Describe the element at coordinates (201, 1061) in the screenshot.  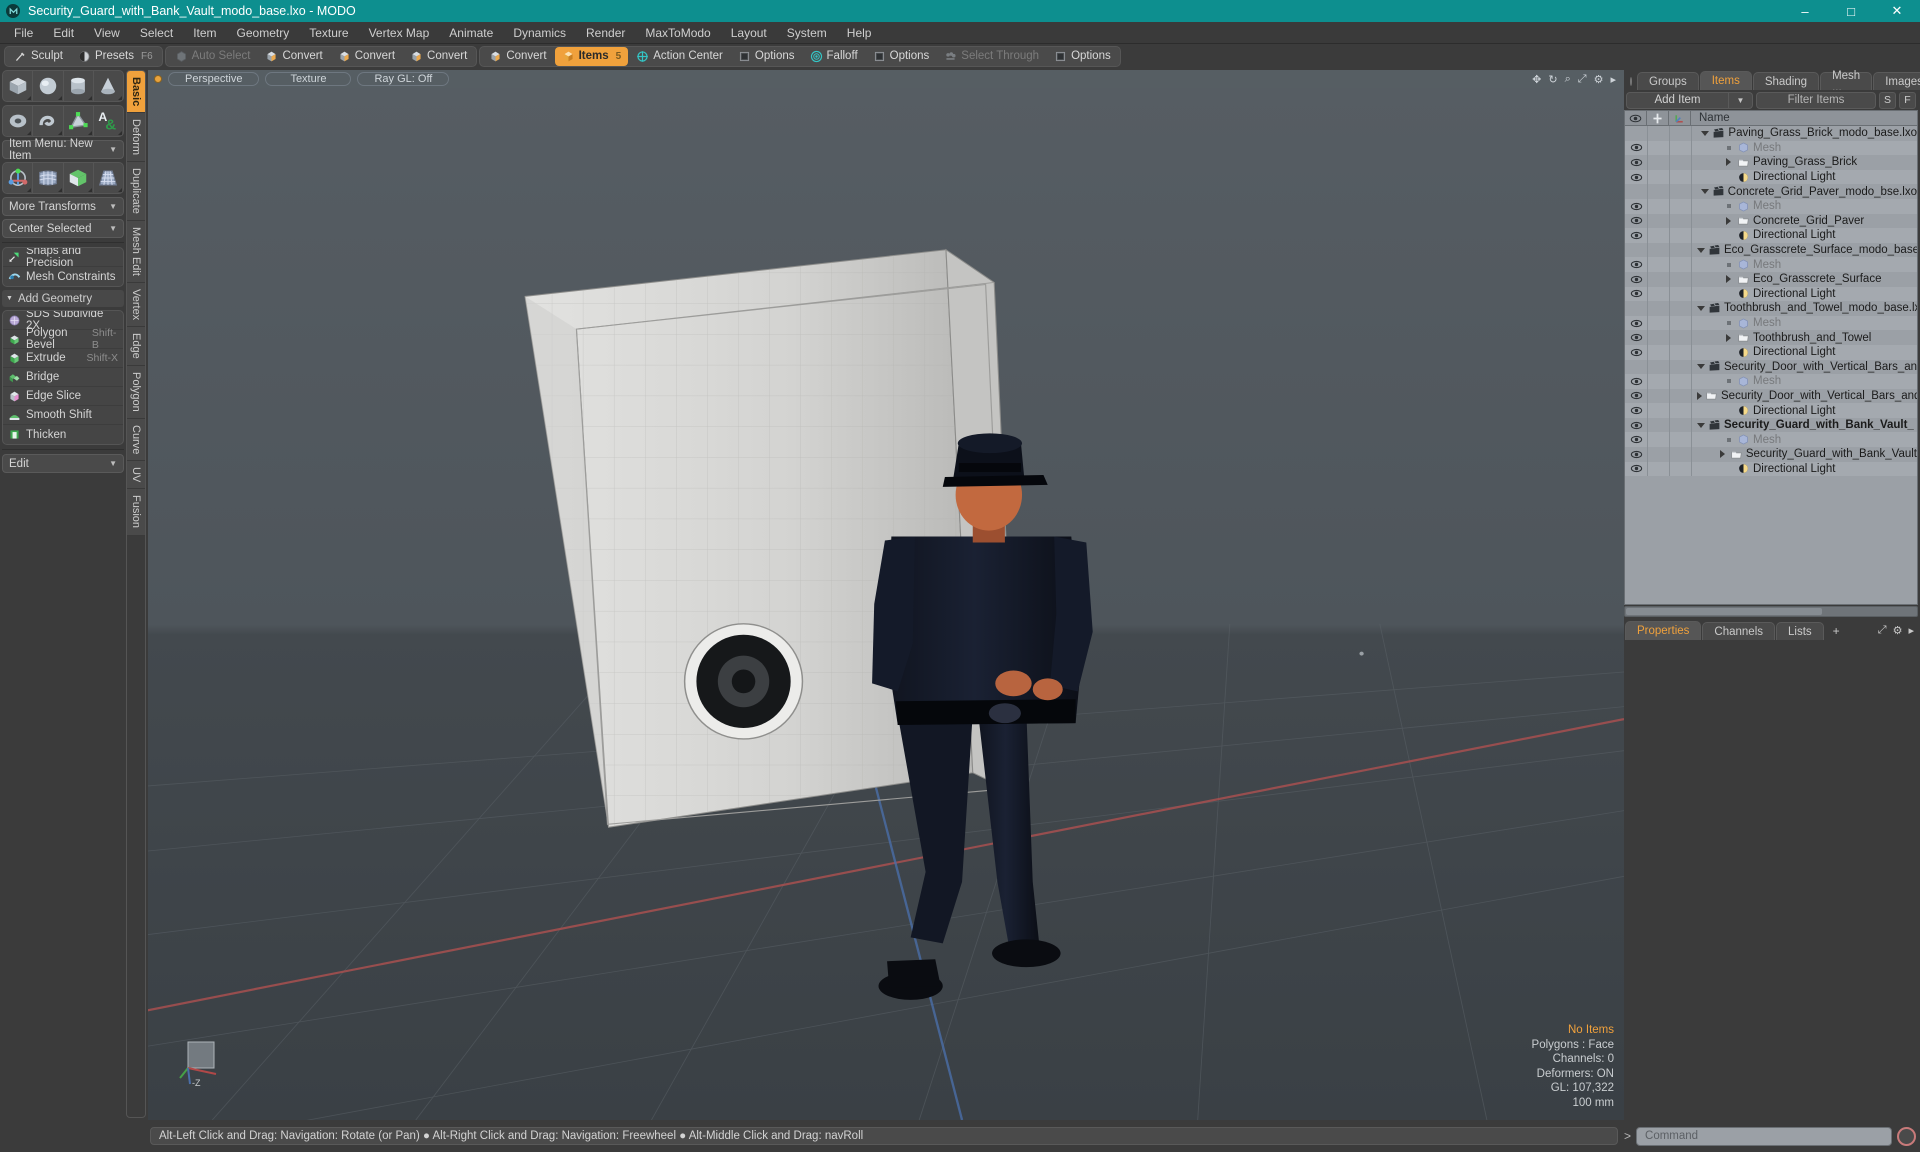
I see `axis-gizmo: -Z` at that location.